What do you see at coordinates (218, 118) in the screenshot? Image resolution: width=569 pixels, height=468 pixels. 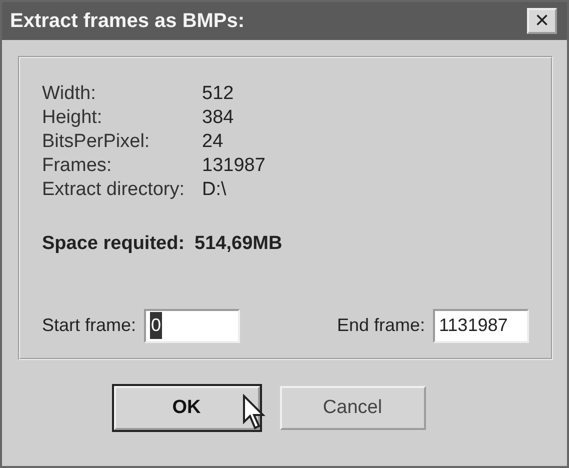 I see `field-value: 384` at bounding box center [218, 118].